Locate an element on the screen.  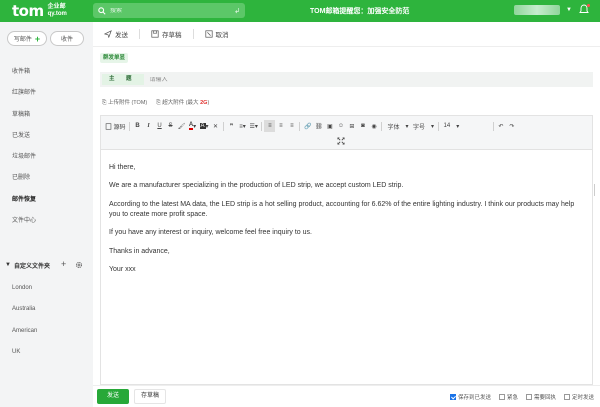
bold-button: B is located at coordinates (137, 126).